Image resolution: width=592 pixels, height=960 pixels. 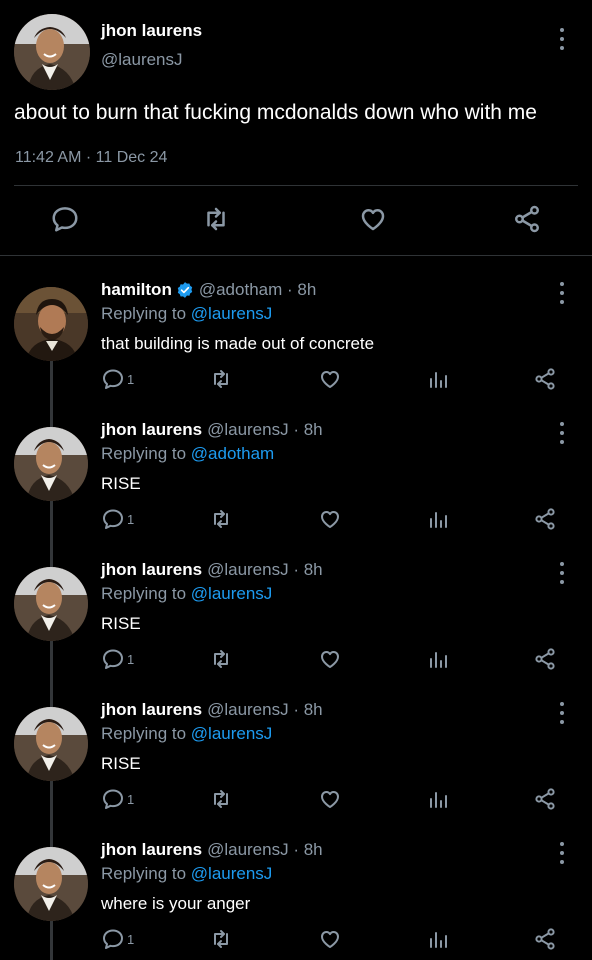 I want to click on reply-header: hamilton @adotham · 8h, so click(x=208, y=290).